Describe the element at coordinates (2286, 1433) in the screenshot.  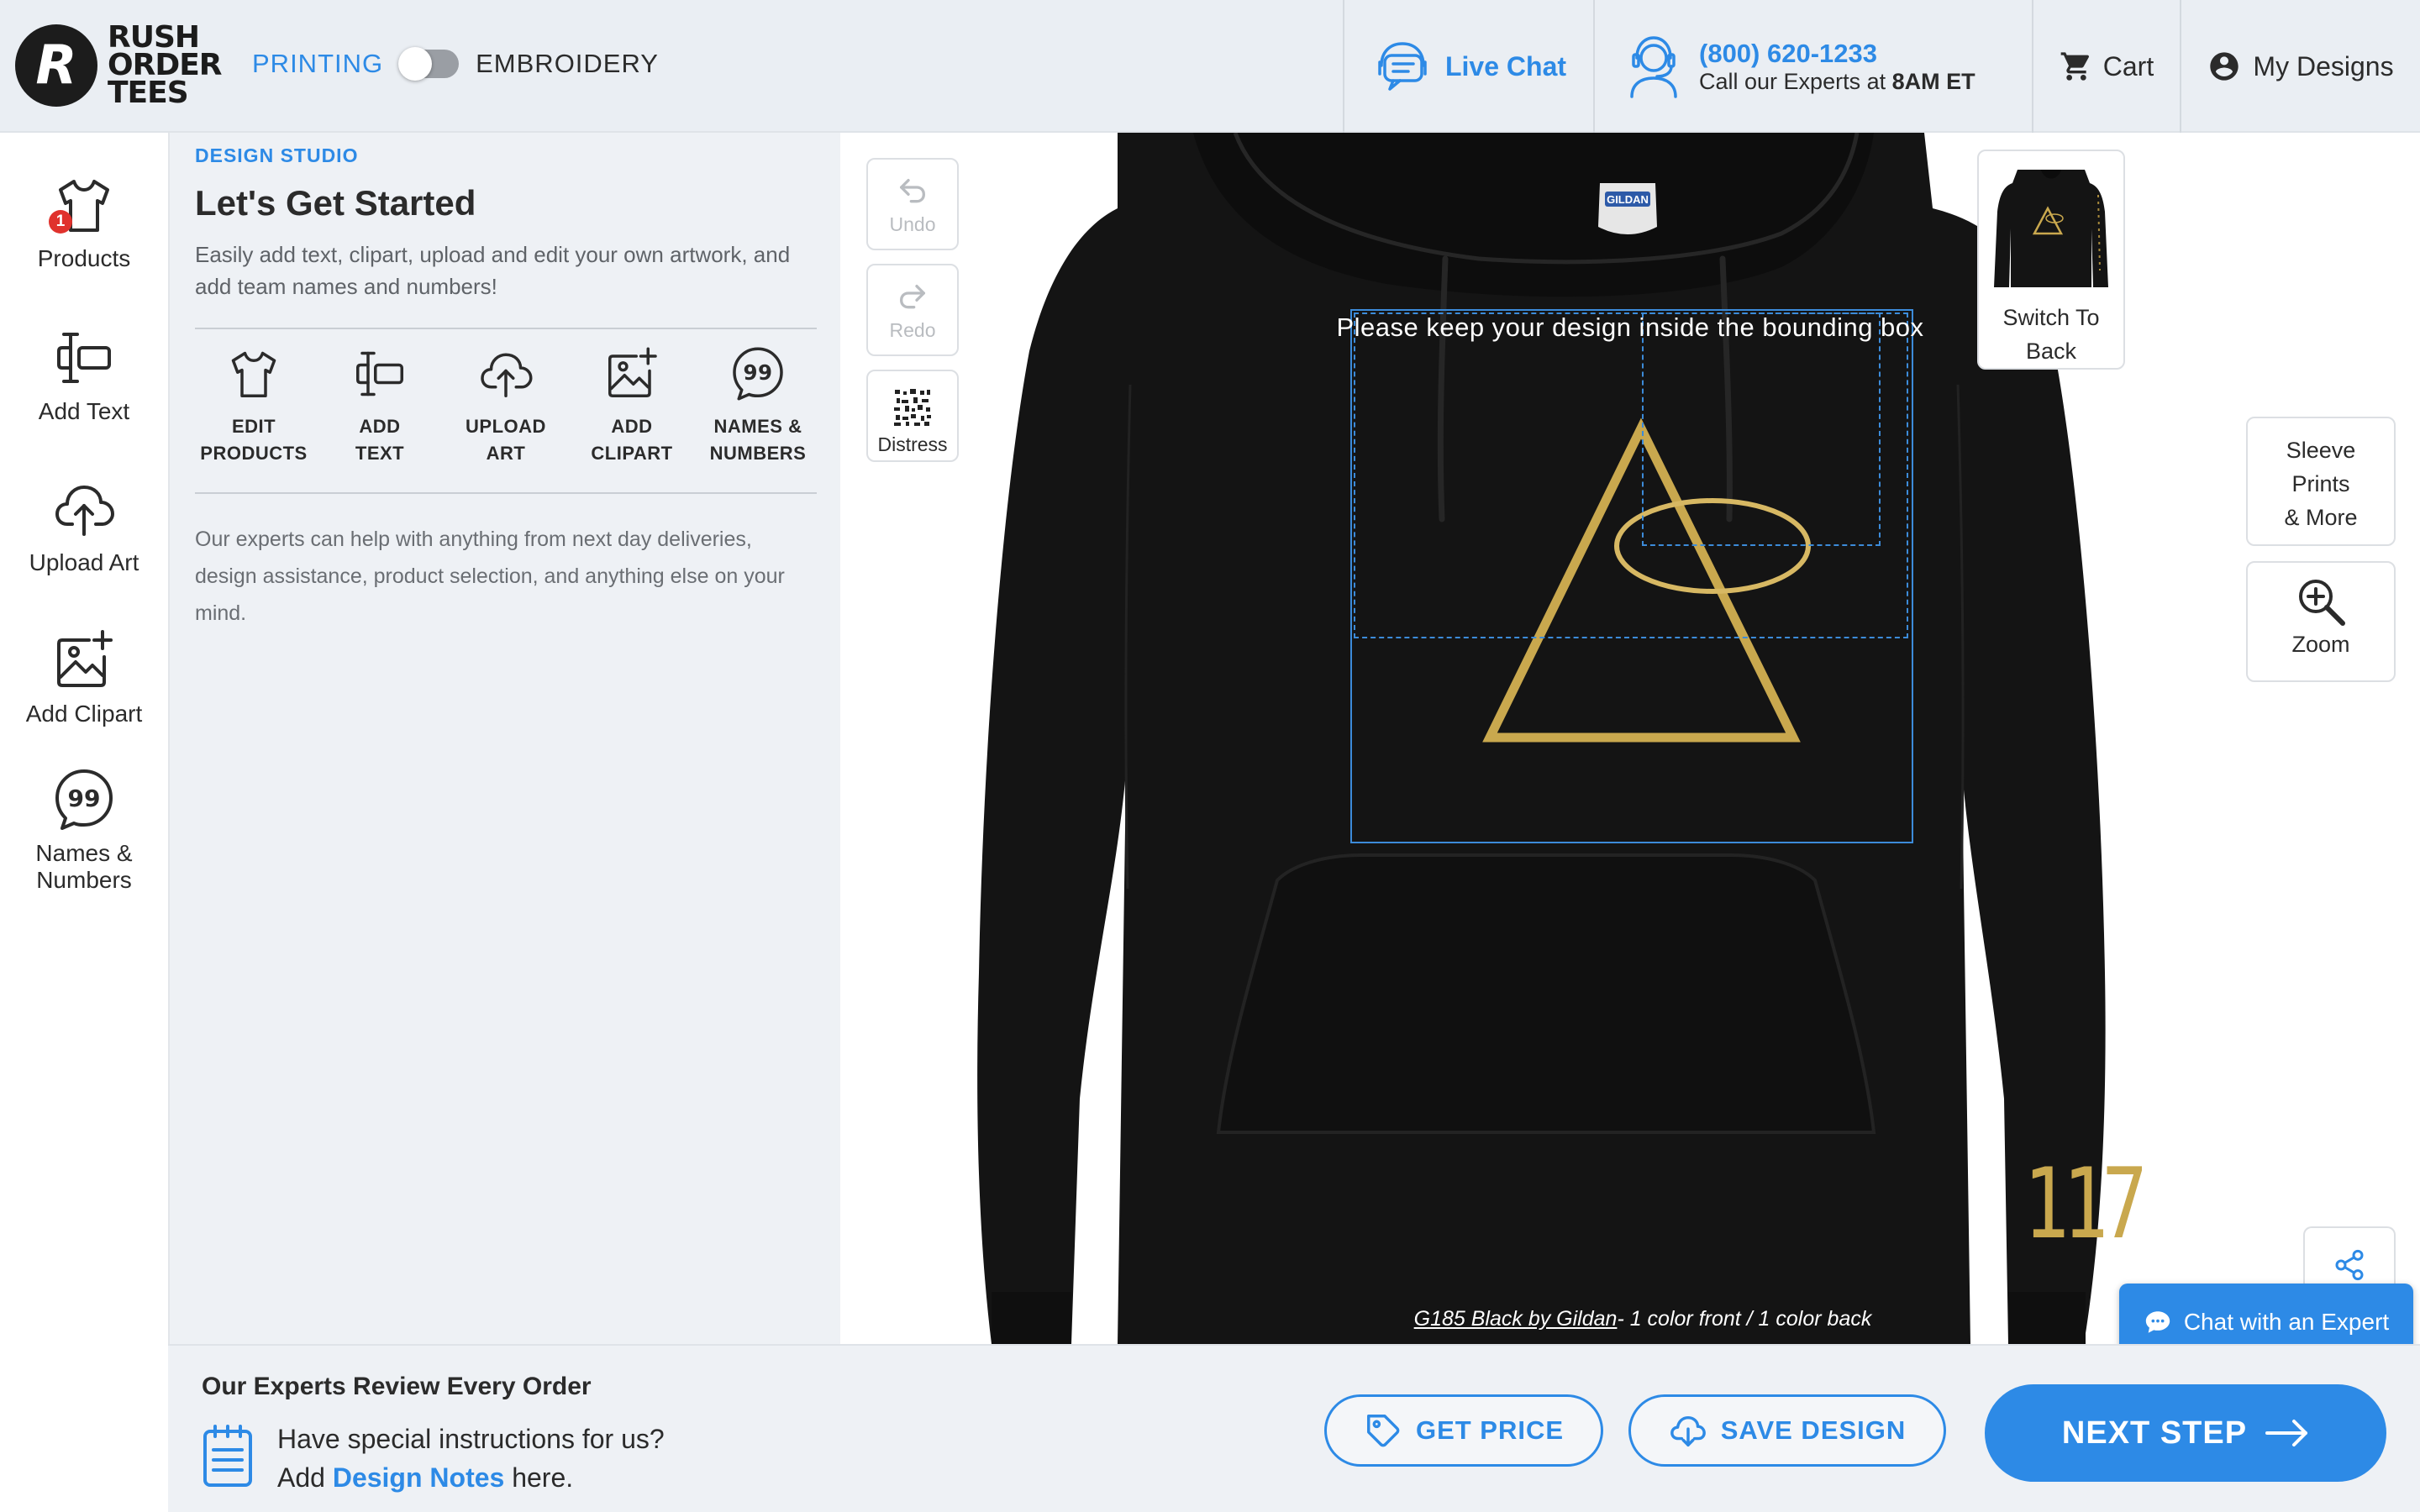
I see `arrow-right-icon` at that location.